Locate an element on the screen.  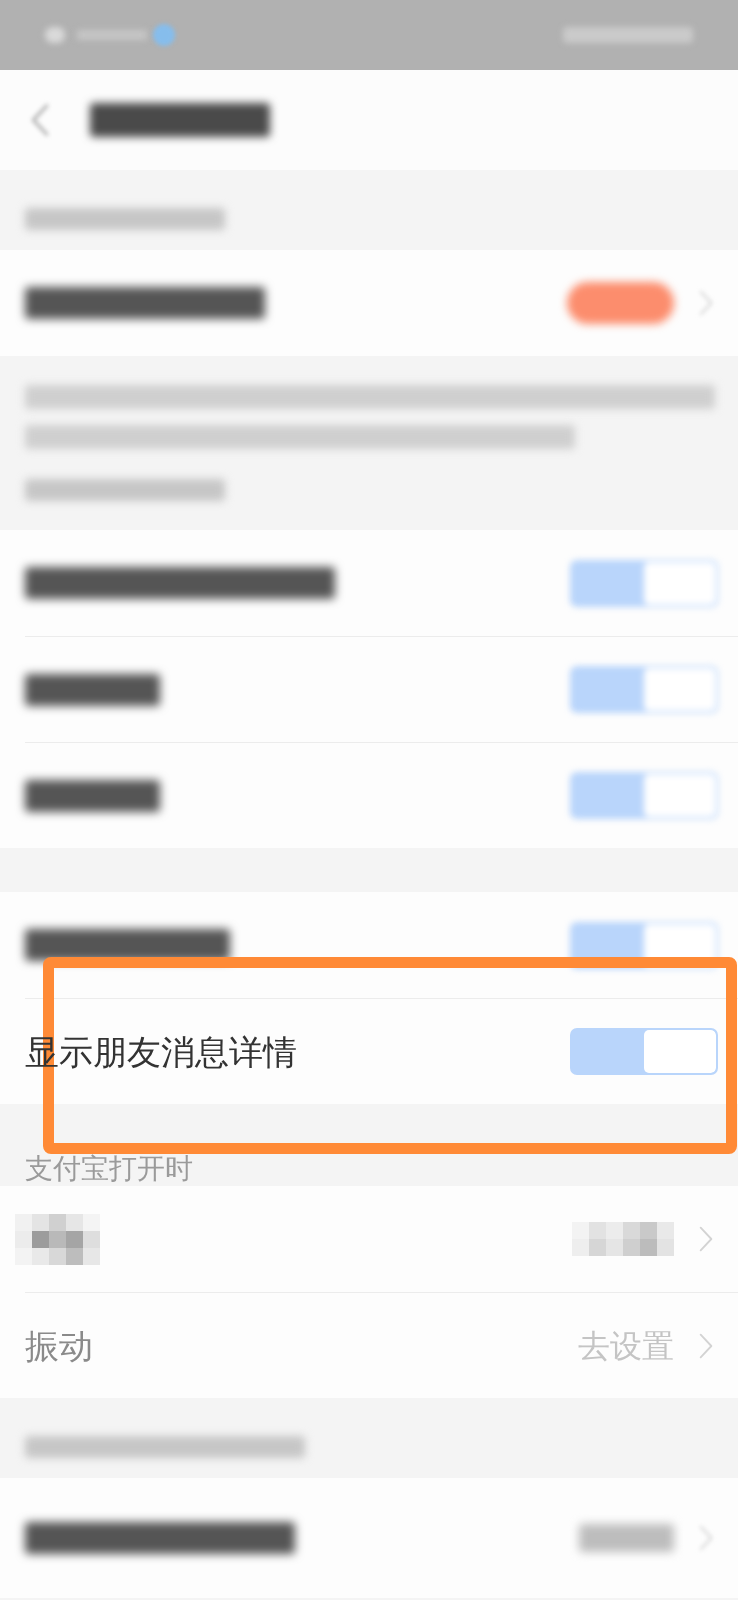
setting-value: 去设置 is located at coordinates (626, 1345).